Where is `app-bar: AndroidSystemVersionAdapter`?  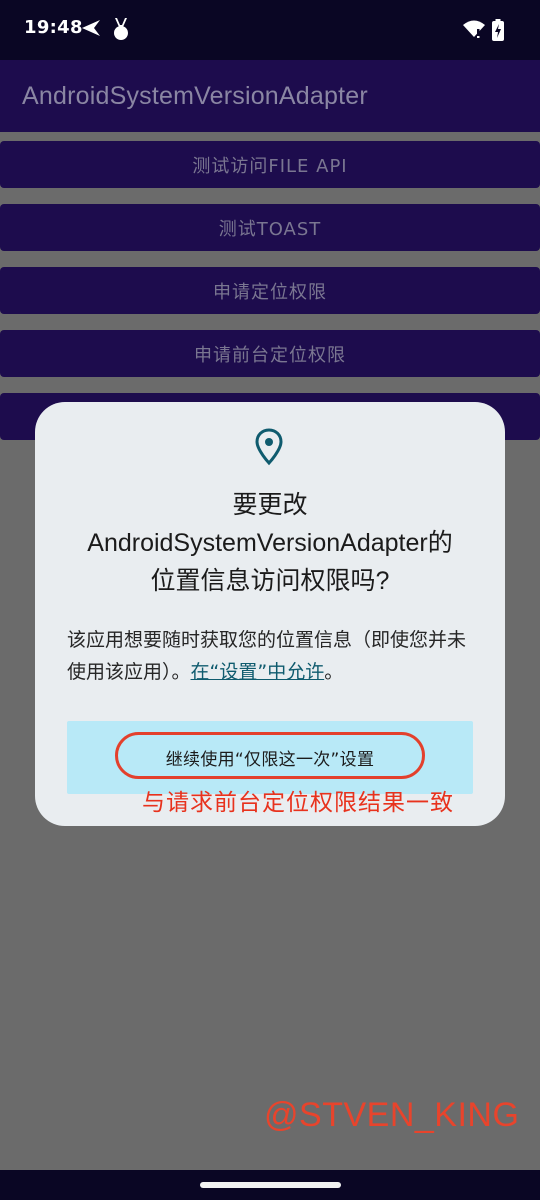
app-bar: AndroidSystemVersionAdapter is located at coordinates (270, 96).